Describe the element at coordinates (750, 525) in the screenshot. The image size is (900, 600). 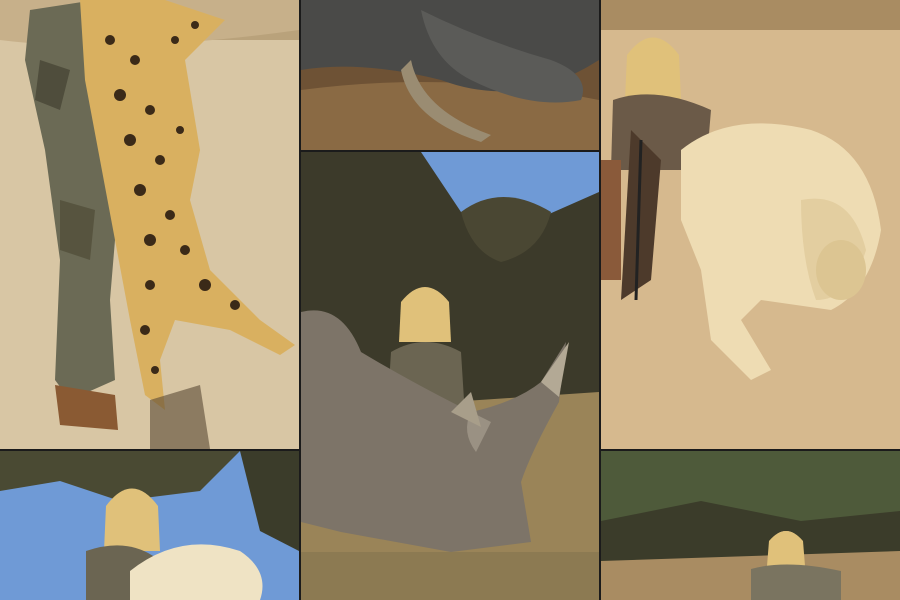
I see `photo-hunter-bush` at that location.